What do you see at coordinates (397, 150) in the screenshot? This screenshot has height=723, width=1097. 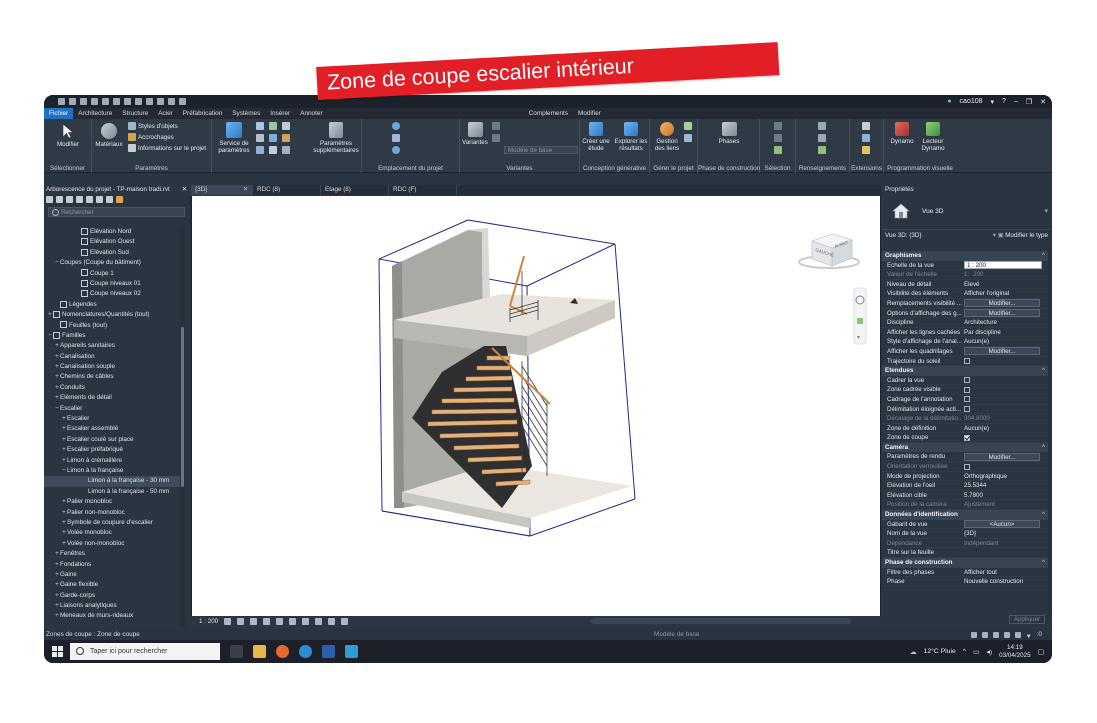 I see `position-button` at bounding box center [397, 150].